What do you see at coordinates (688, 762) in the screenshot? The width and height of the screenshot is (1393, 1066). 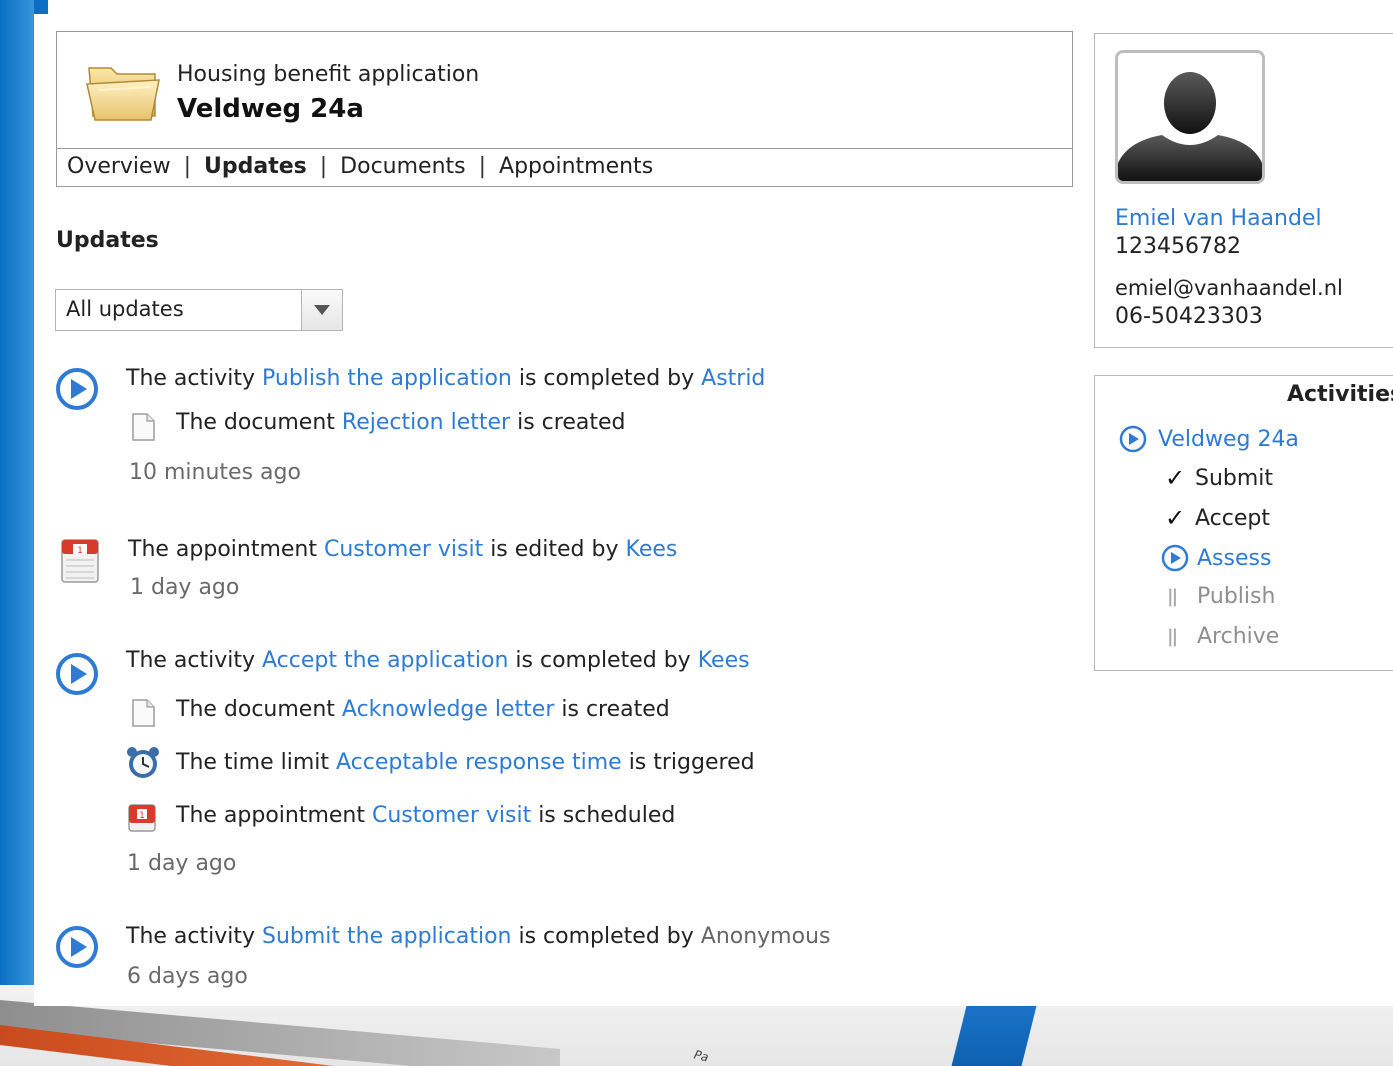 I see `update-text: is triggered` at bounding box center [688, 762].